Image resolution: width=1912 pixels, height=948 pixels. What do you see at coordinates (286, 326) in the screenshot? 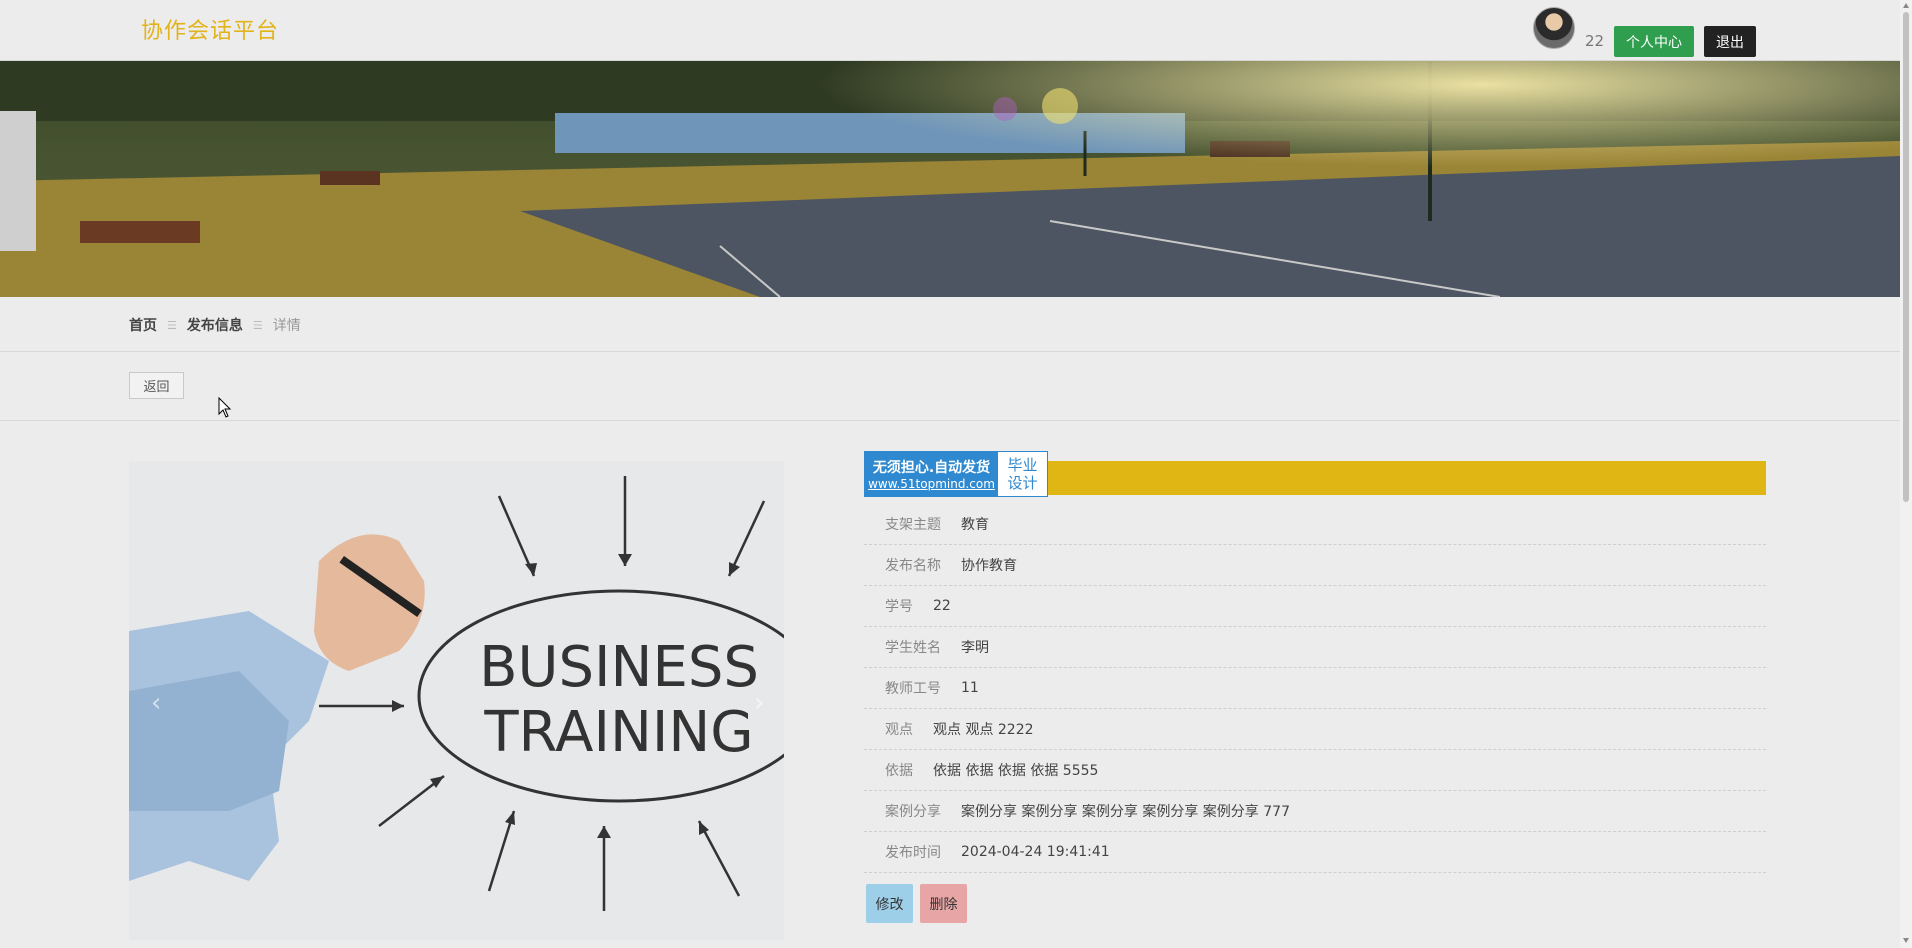
I see `breadcrumb-current: 详情` at bounding box center [286, 326].